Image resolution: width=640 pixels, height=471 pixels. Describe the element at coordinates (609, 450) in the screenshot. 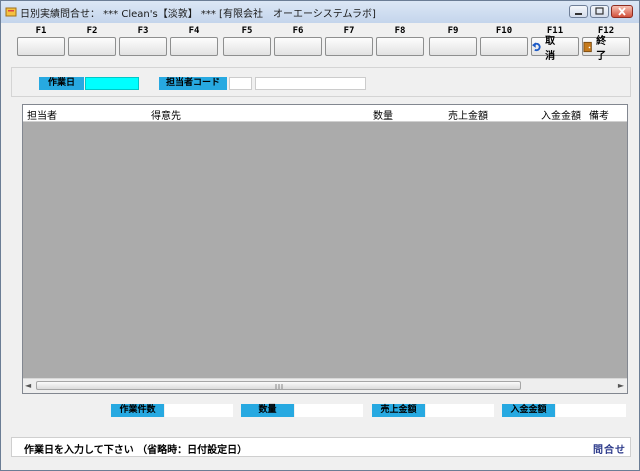

I see `mode-indicator: 問合せ` at that location.